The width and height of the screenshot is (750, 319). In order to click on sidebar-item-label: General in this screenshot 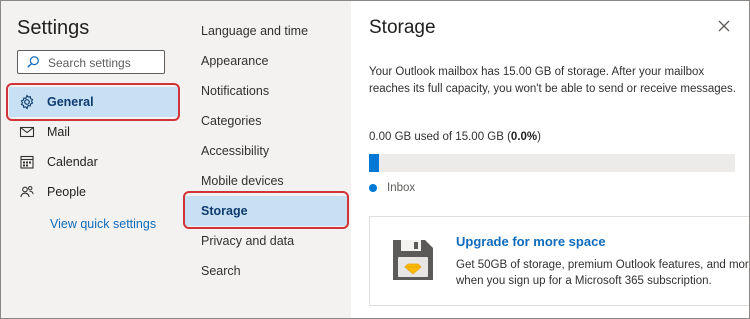, I will do `click(70, 102)`.